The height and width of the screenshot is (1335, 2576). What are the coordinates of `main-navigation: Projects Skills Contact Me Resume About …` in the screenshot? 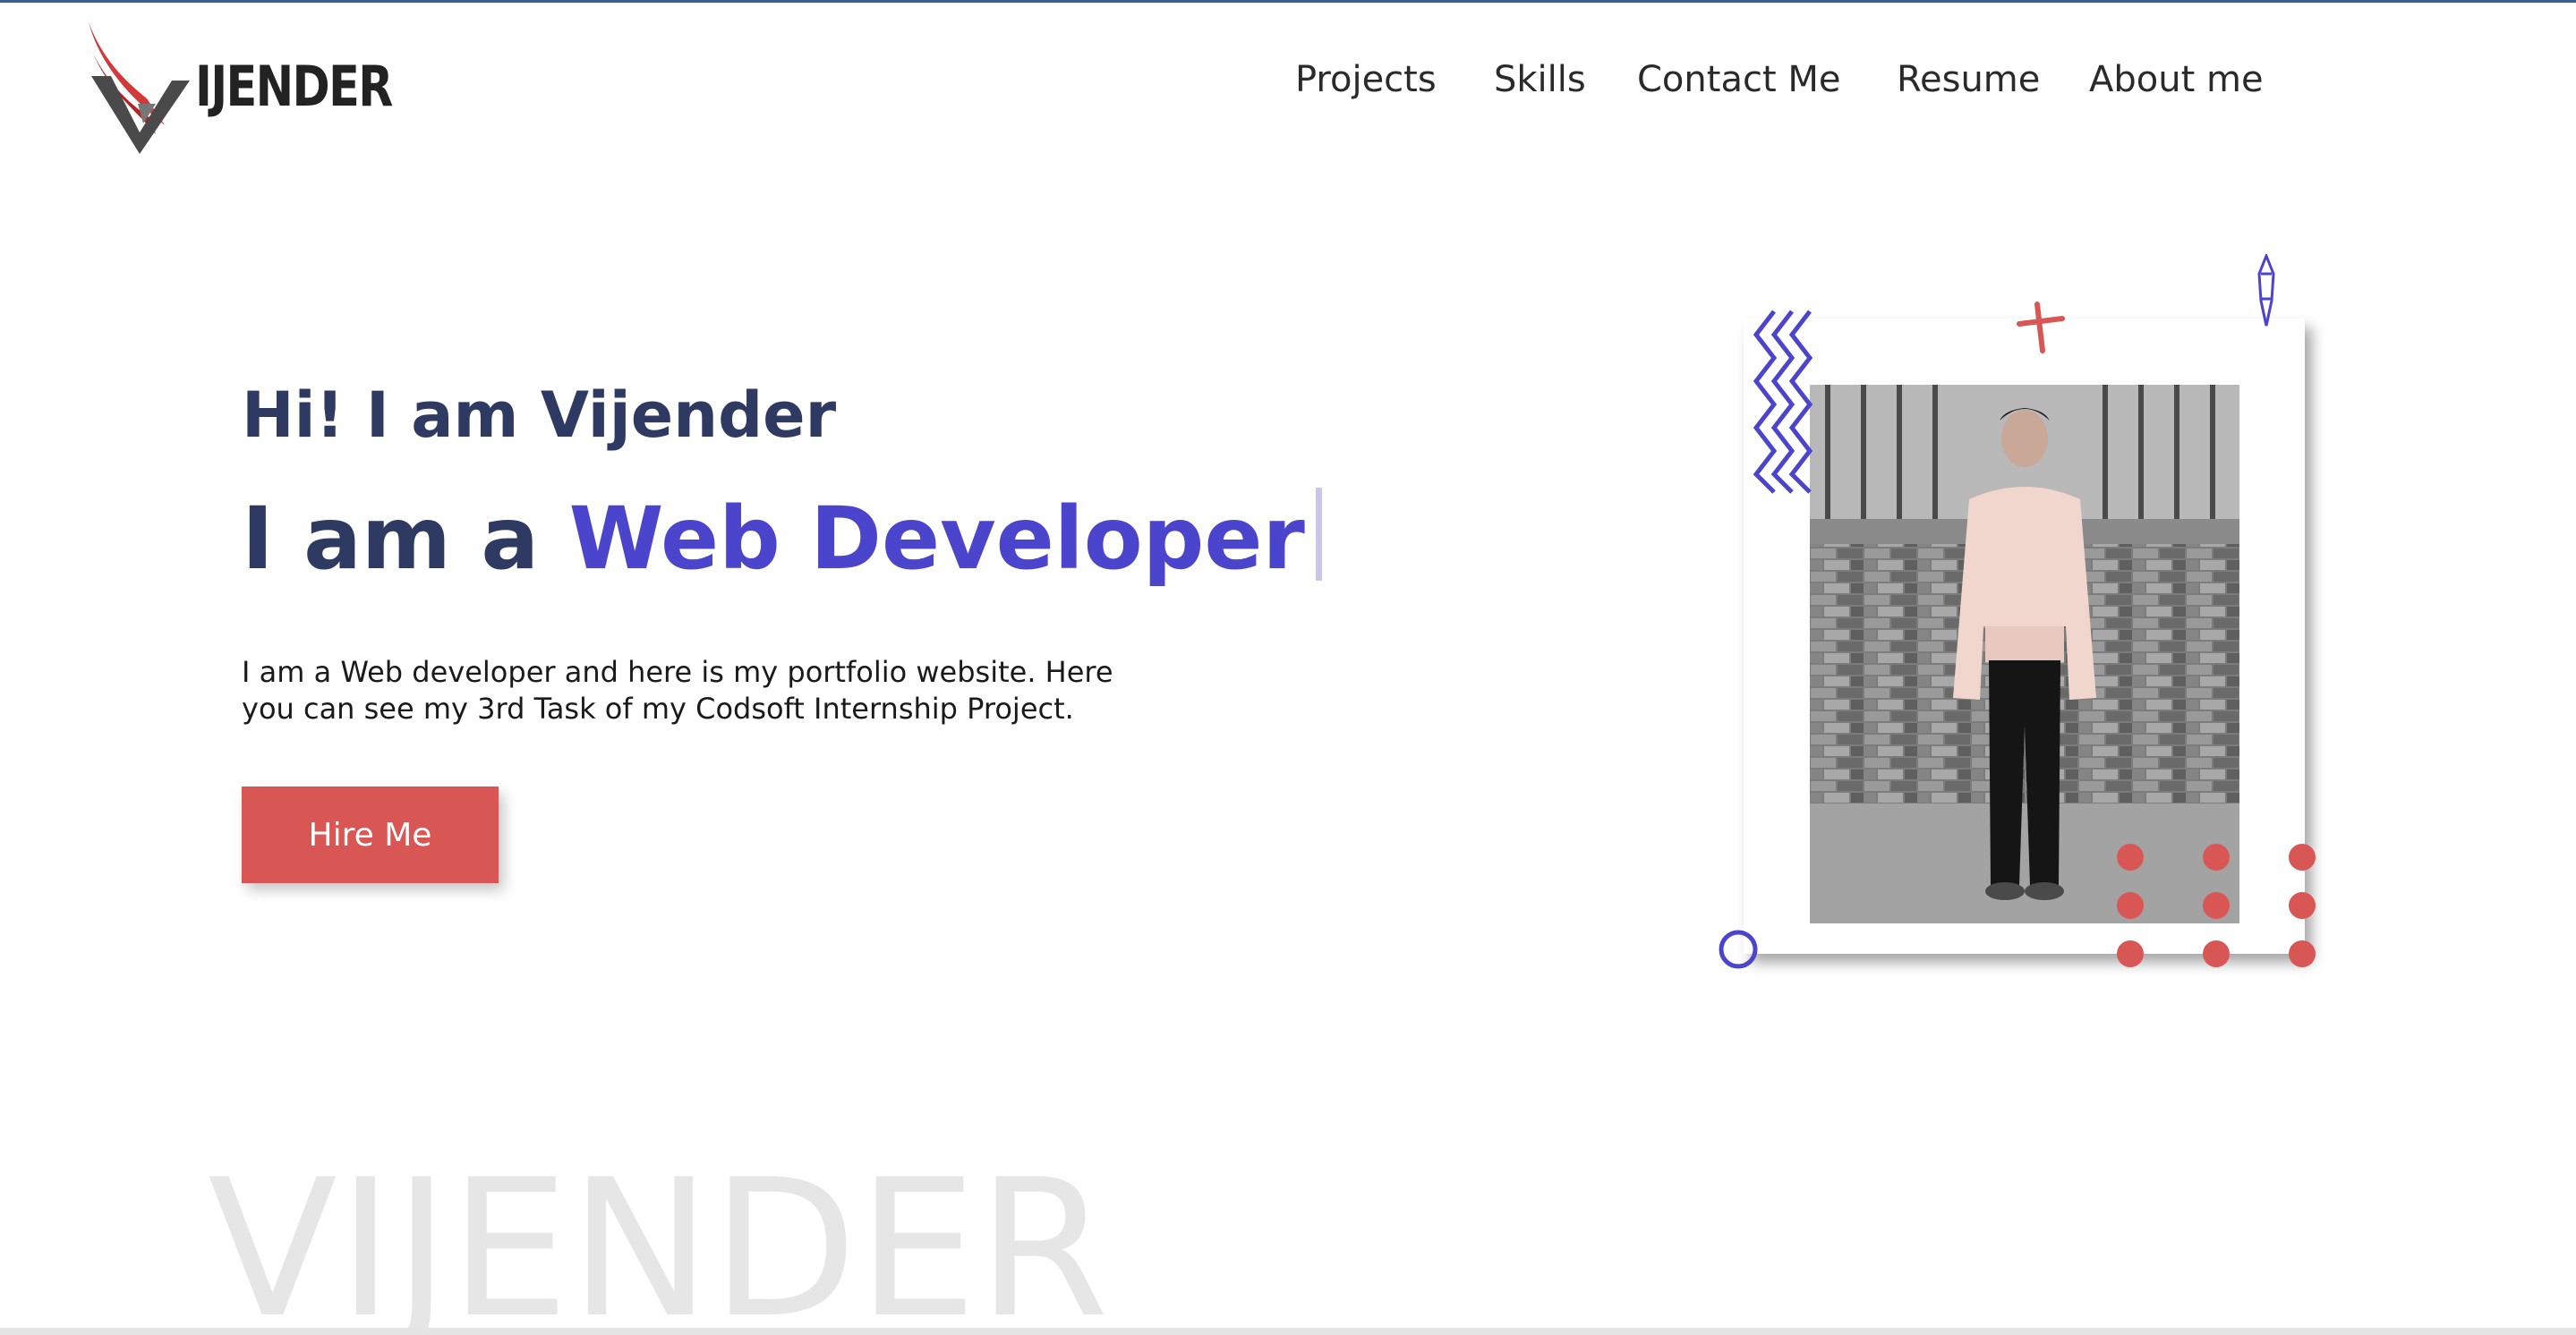 It's located at (1288, 86).